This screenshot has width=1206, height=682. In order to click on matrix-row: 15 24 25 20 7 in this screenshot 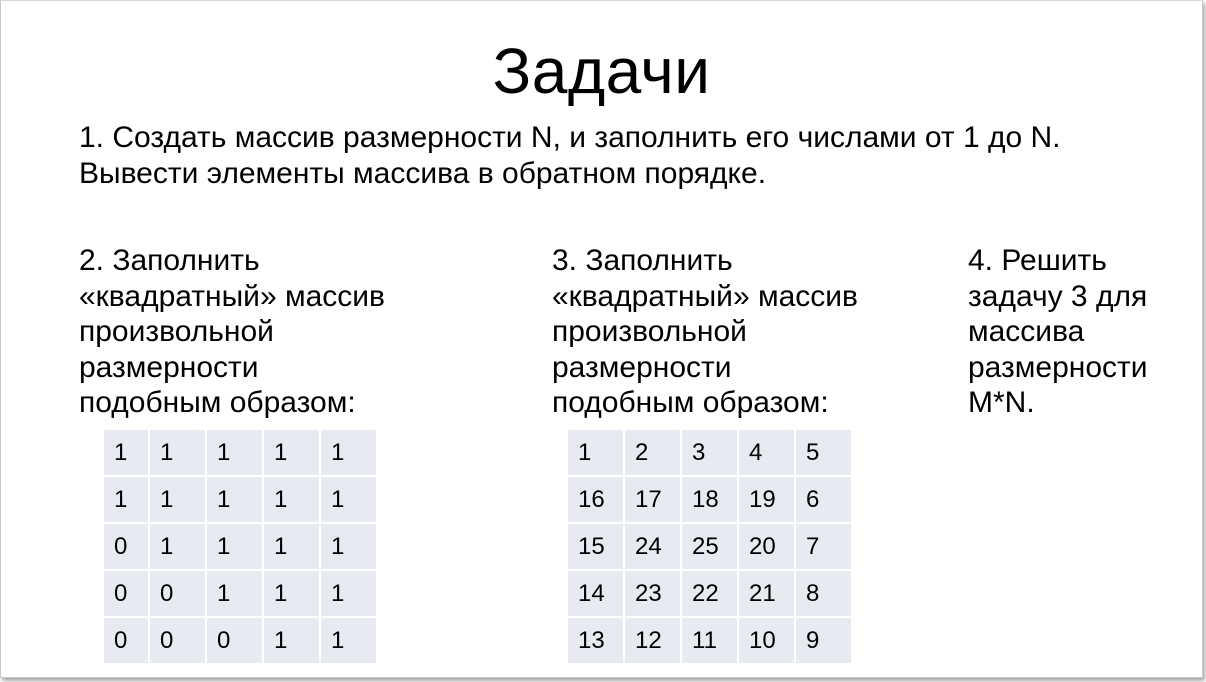, I will do `click(709, 546)`.